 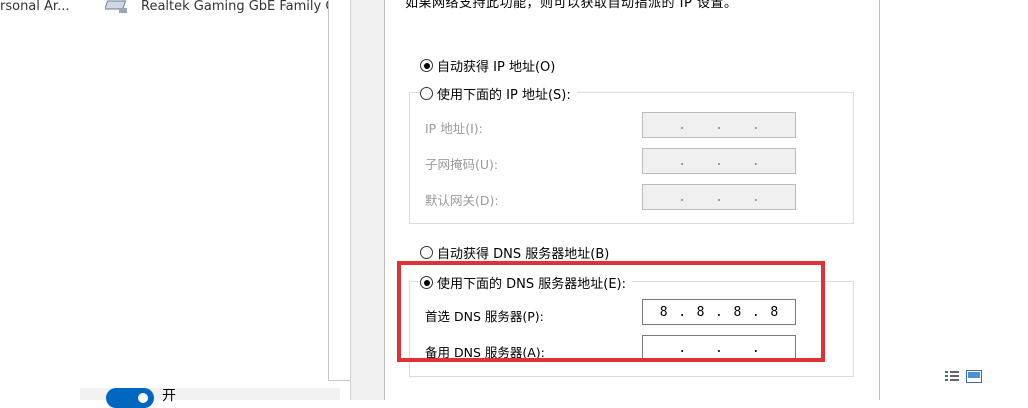 I want to click on network-adapter-icon, so click(x=118, y=7).